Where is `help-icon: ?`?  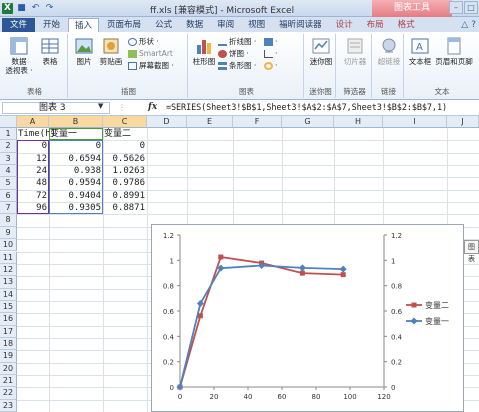 help-icon: ? is located at coordinates (473, 25).